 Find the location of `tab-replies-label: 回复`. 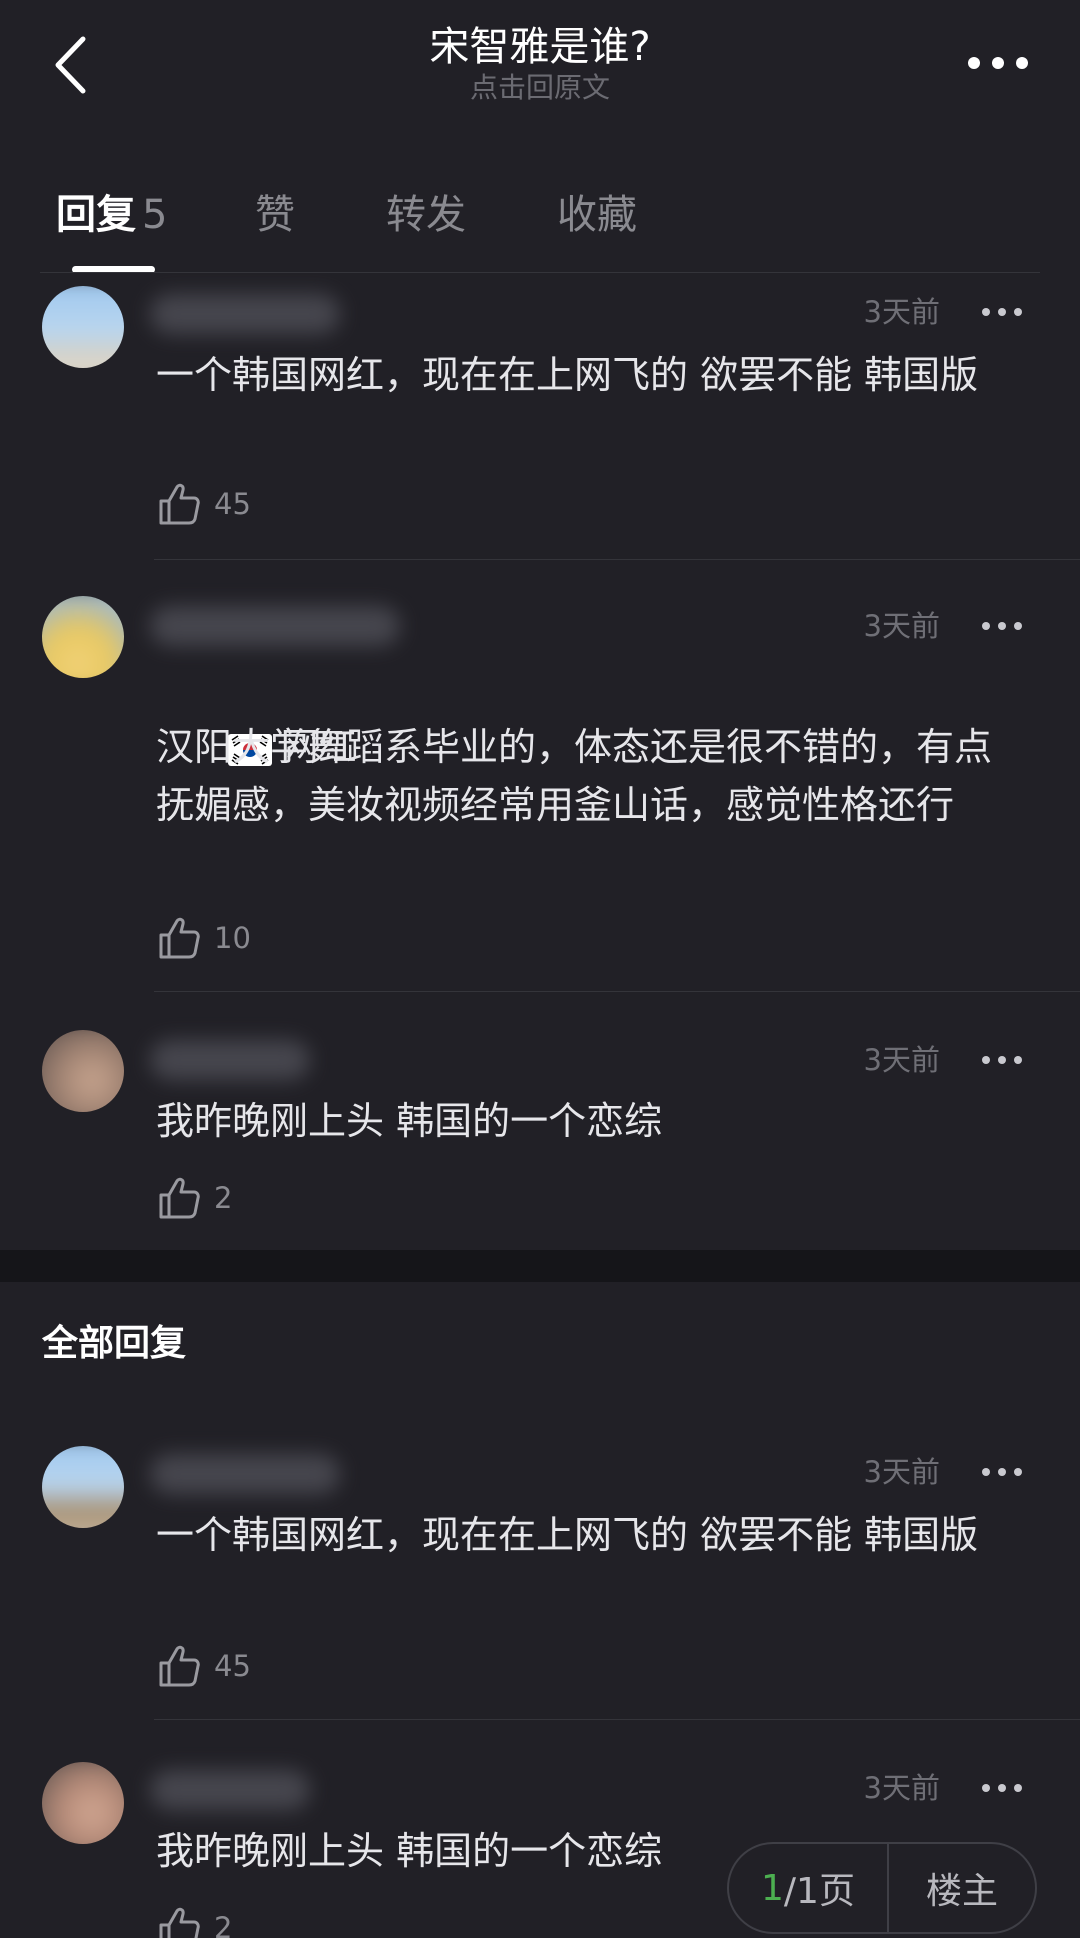

tab-replies-label: 回复 is located at coordinates (96, 215).